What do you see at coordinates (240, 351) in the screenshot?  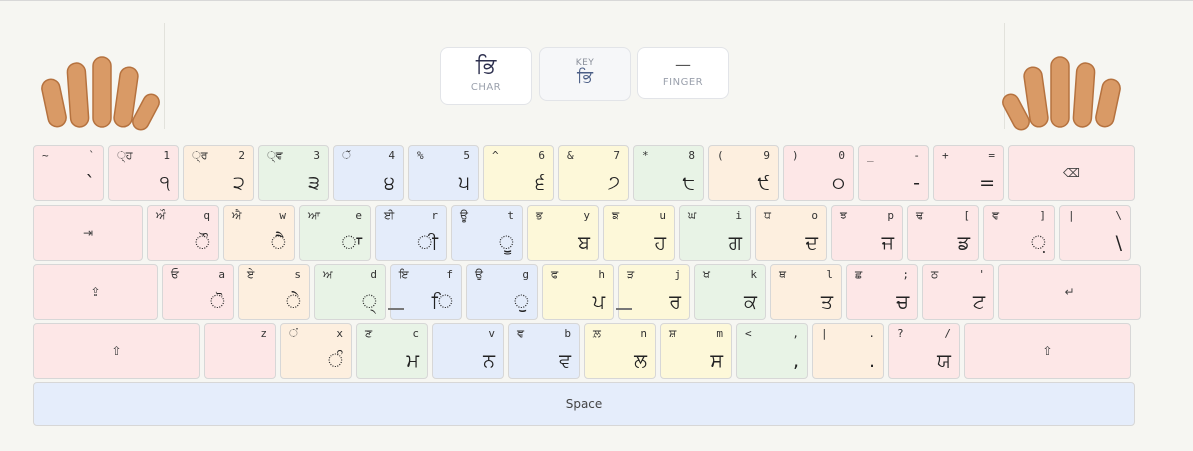 I see `key-z: z` at bounding box center [240, 351].